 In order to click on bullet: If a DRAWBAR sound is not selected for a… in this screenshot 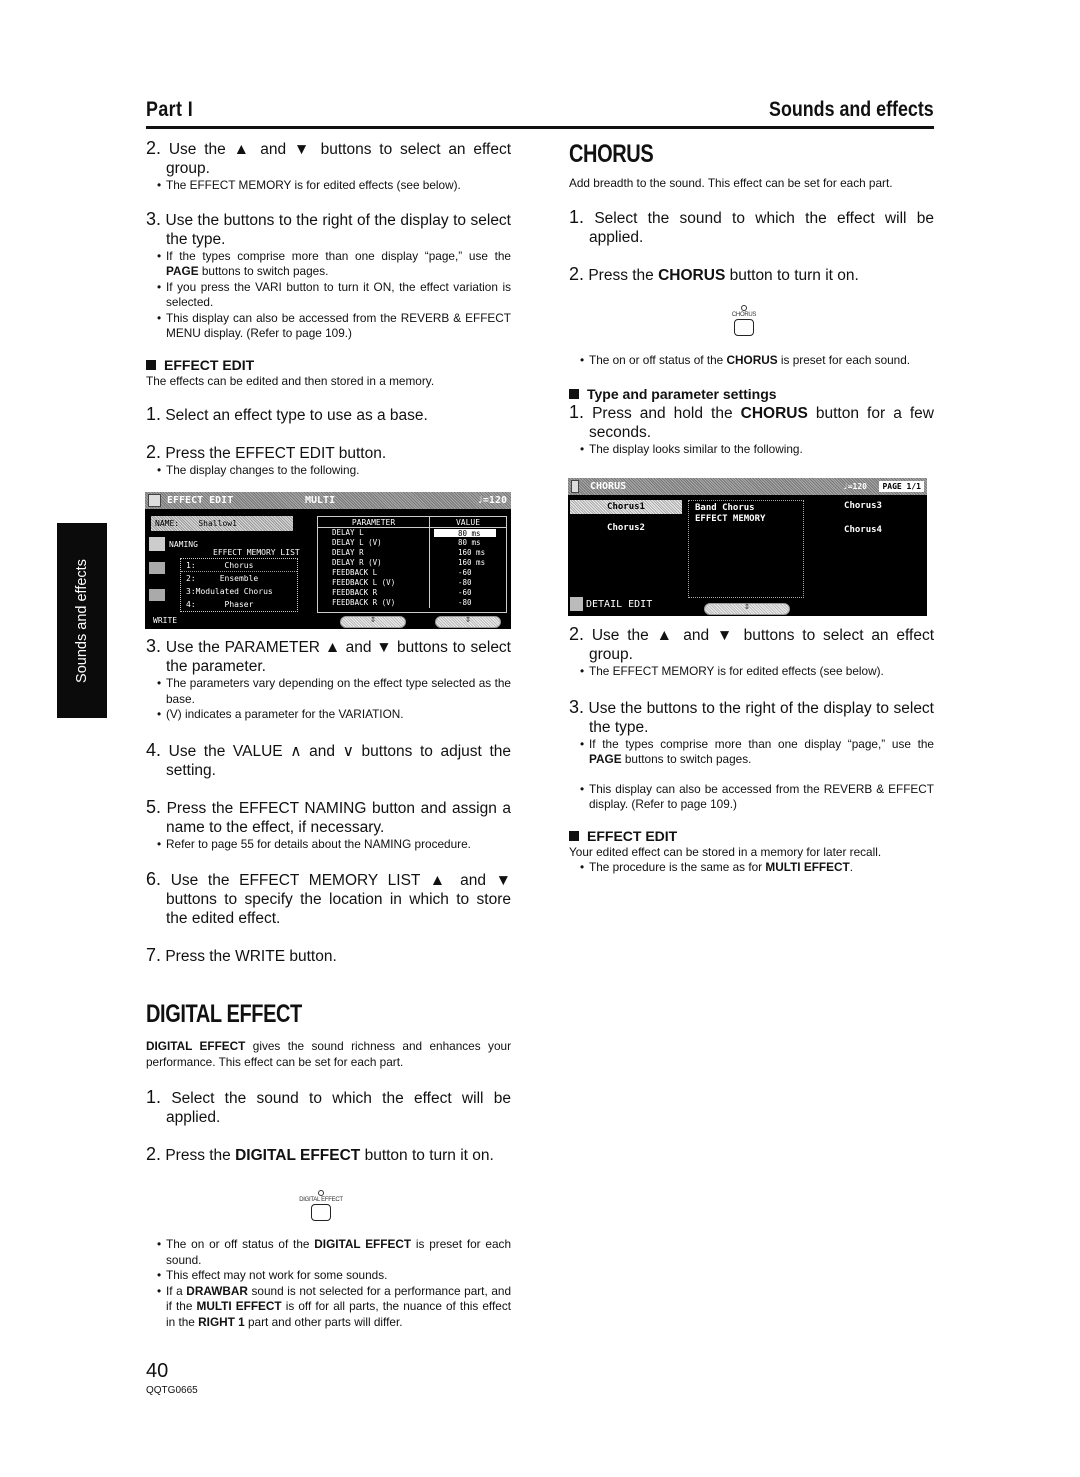, I will do `click(328, 1307)`.